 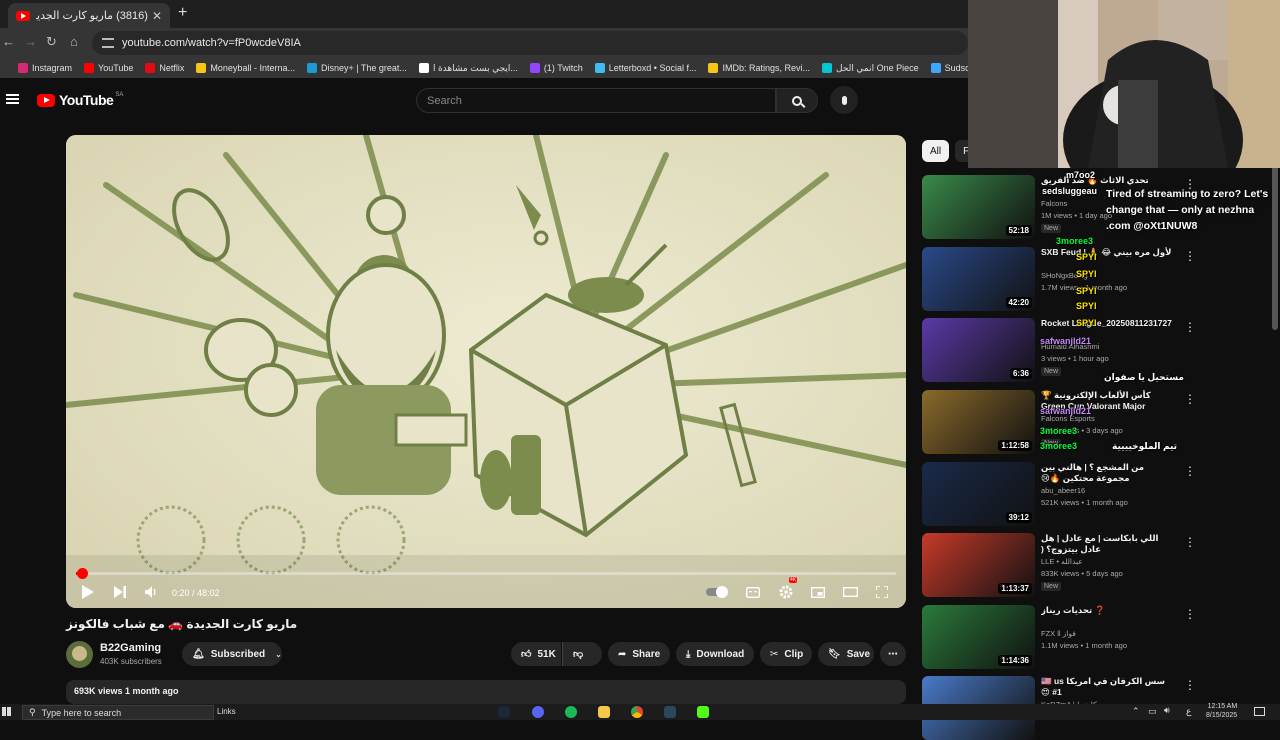 I want to click on theater-mode-button, so click(x=850, y=592).